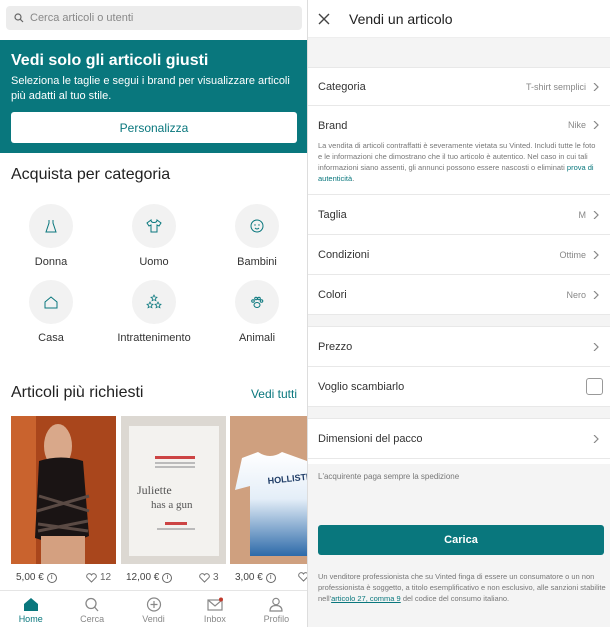 Image resolution: width=610 pixels, height=627 pixels. What do you see at coordinates (51, 338) in the screenshot?
I see `category-label: Casa` at bounding box center [51, 338].